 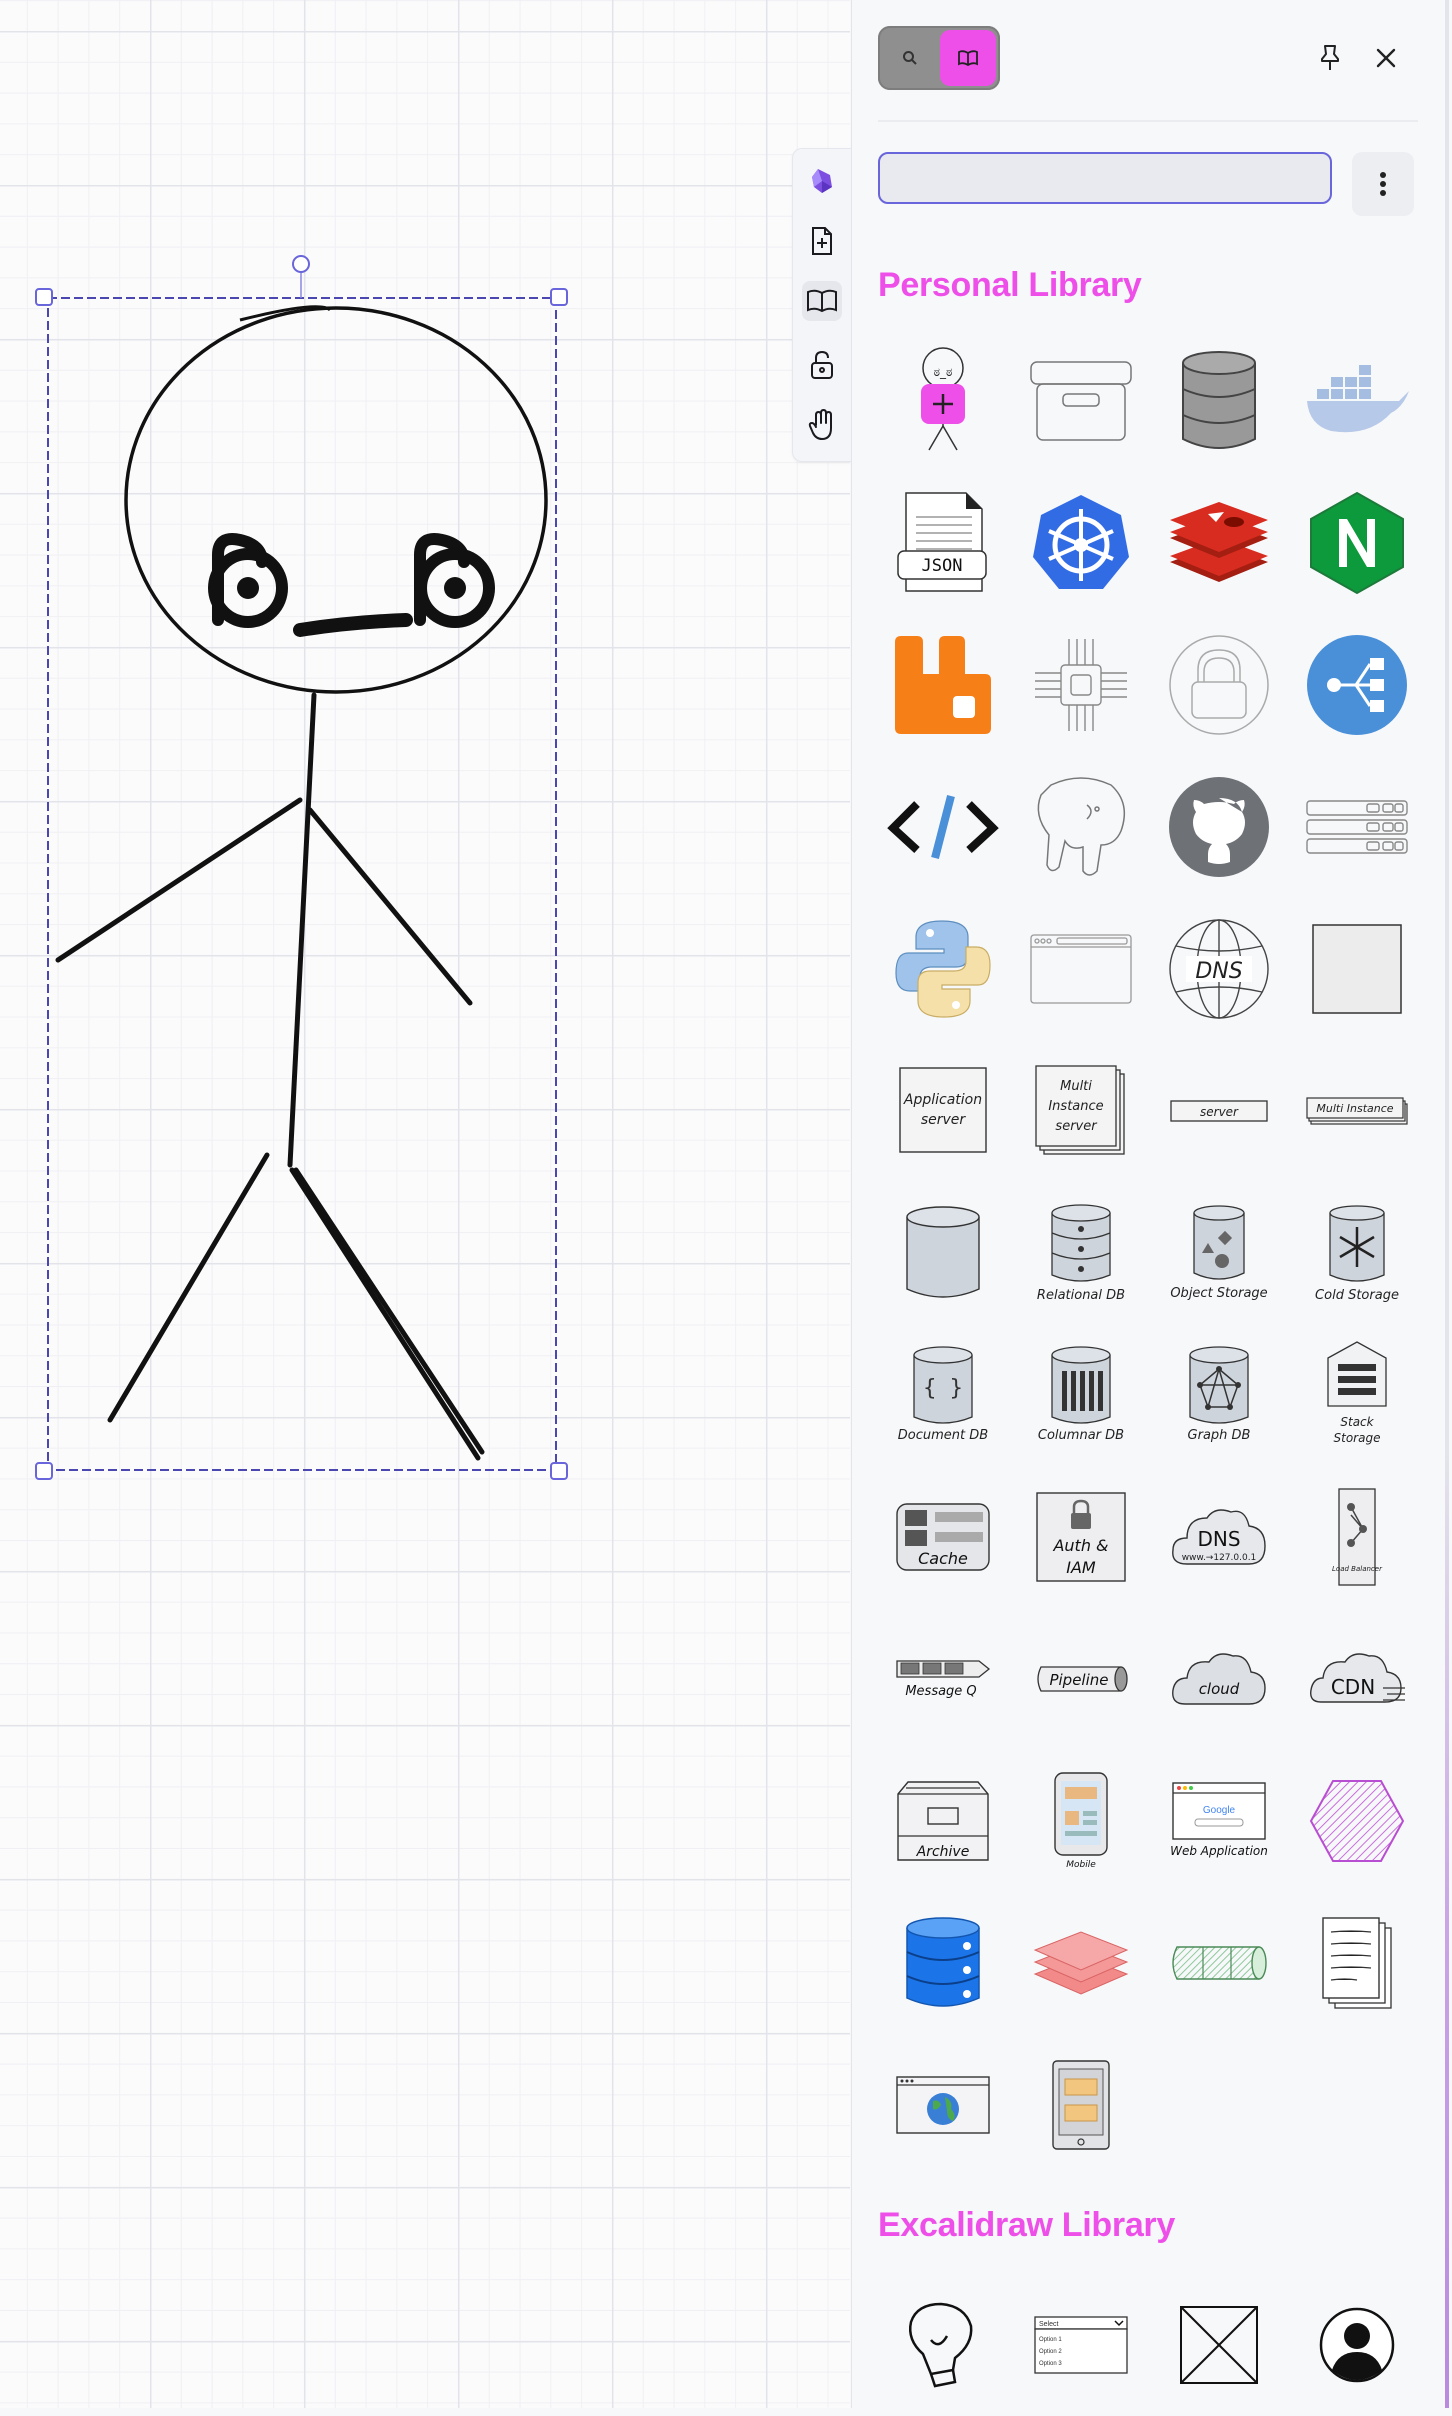 I want to click on library-item-dns-cloud: DNS www.→127.0.0.1, so click(x=1219, y=1537).